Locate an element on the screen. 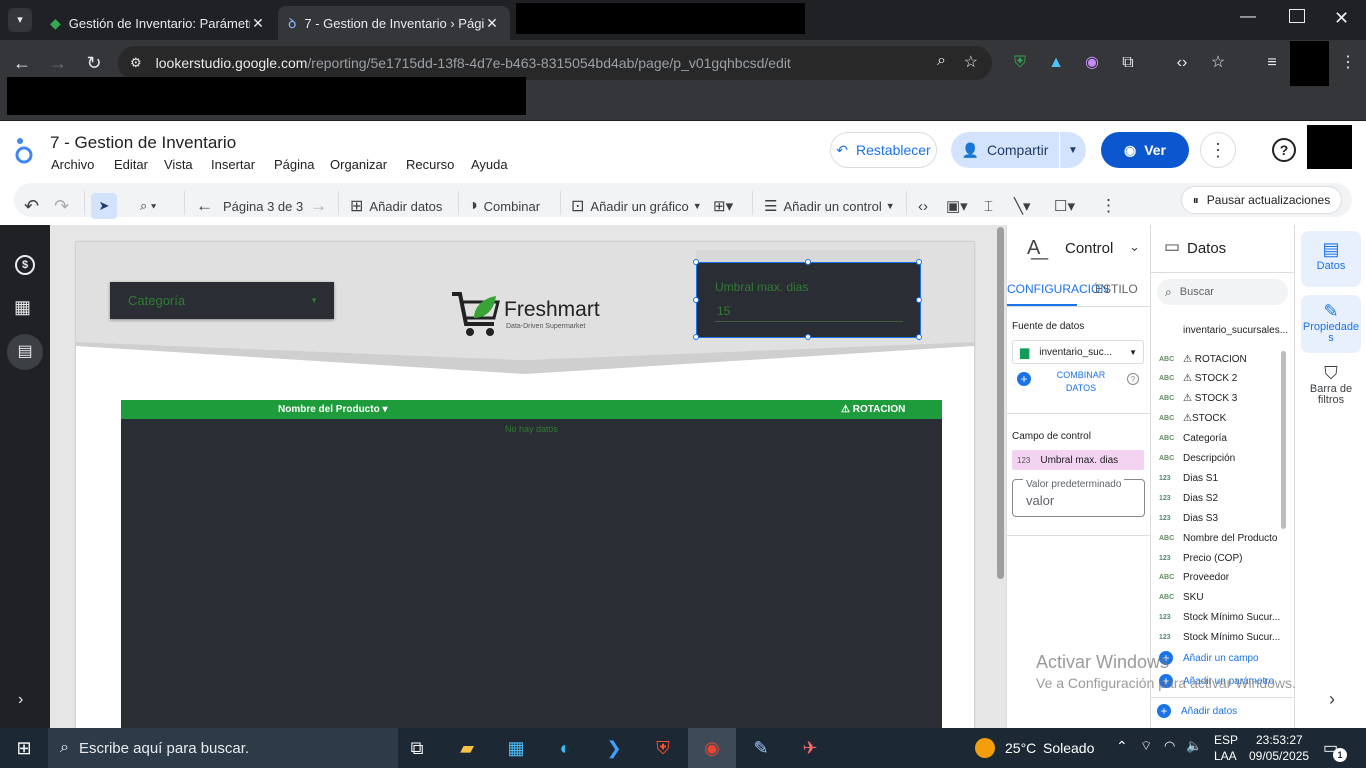  menu-ayuda: Ayuda is located at coordinates (489, 164).